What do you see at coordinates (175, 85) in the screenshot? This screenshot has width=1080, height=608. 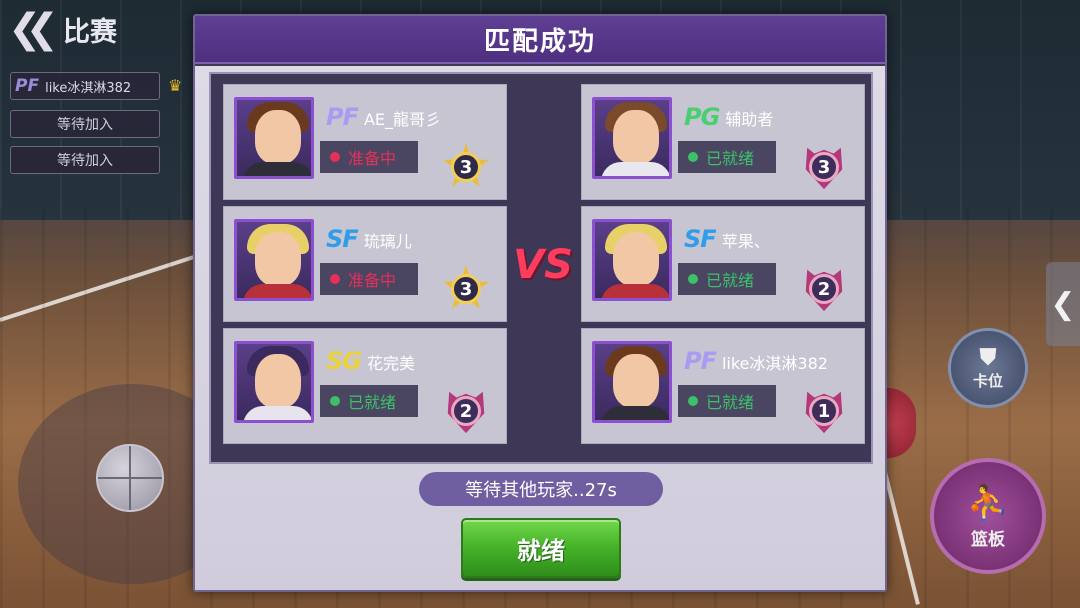 I see `crown-icon: ♛` at bounding box center [175, 85].